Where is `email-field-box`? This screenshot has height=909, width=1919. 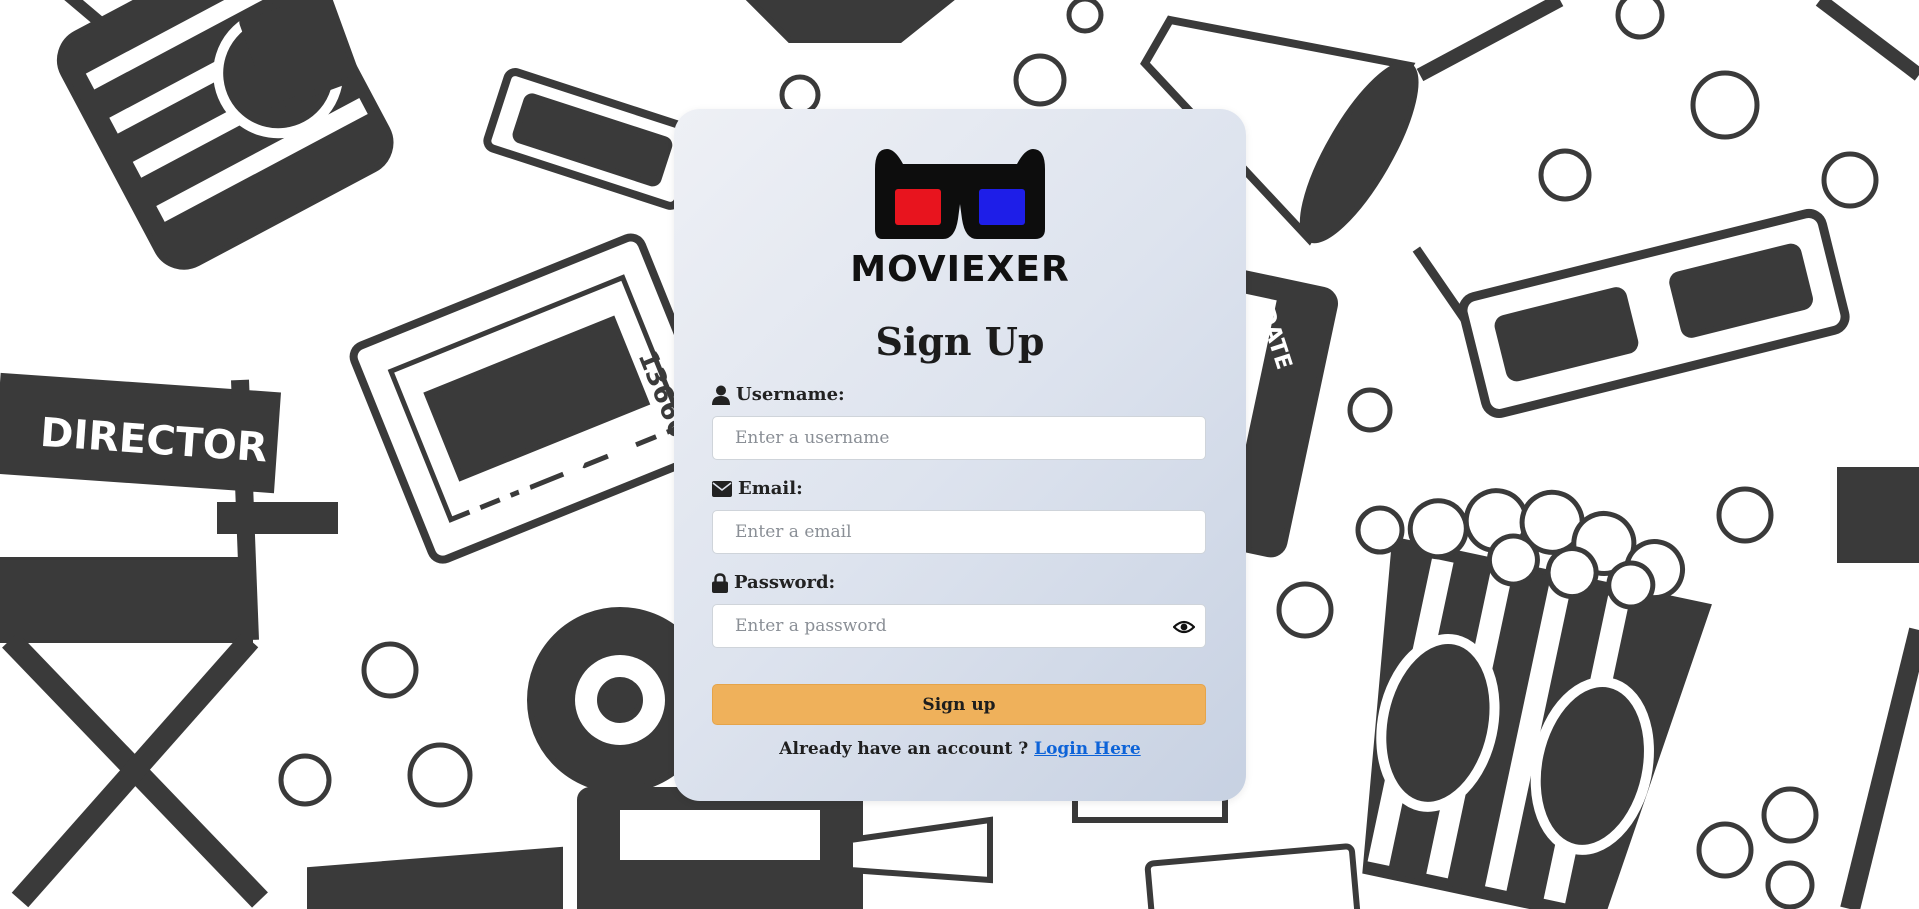 email-field-box is located at coordinates (959, 532).